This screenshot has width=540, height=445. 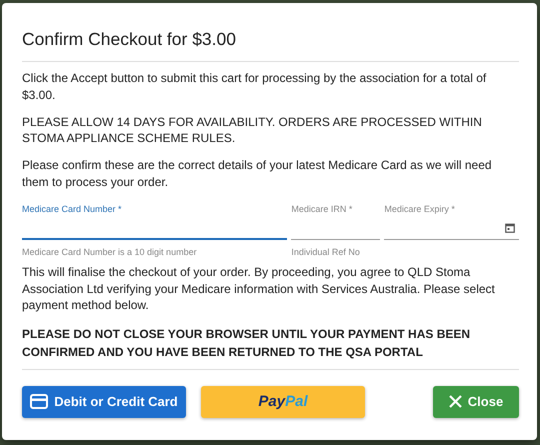 What do you see at coordinates (510, 227) in the screenshot?
I see `calendar-icon` at bounding box center [510, 227].